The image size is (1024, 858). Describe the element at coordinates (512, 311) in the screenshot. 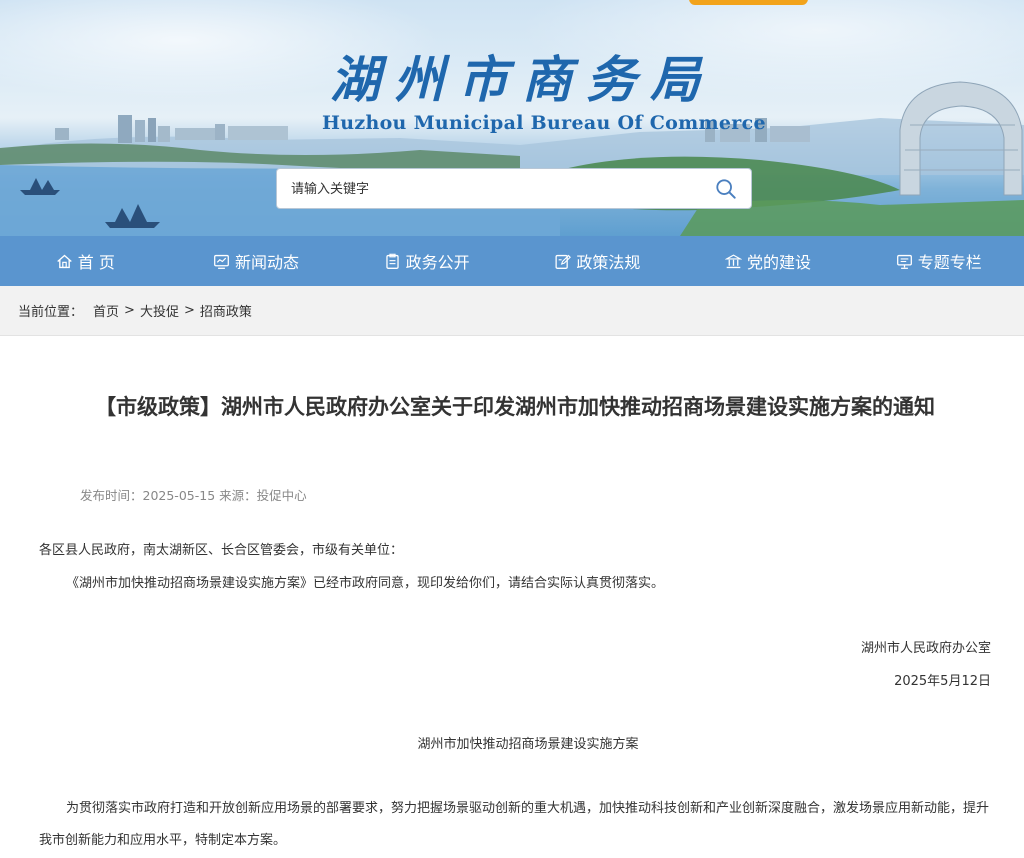

I see `breadcrumb: 当前位置： 首页 > 大投促 > 招商政策` at that location.